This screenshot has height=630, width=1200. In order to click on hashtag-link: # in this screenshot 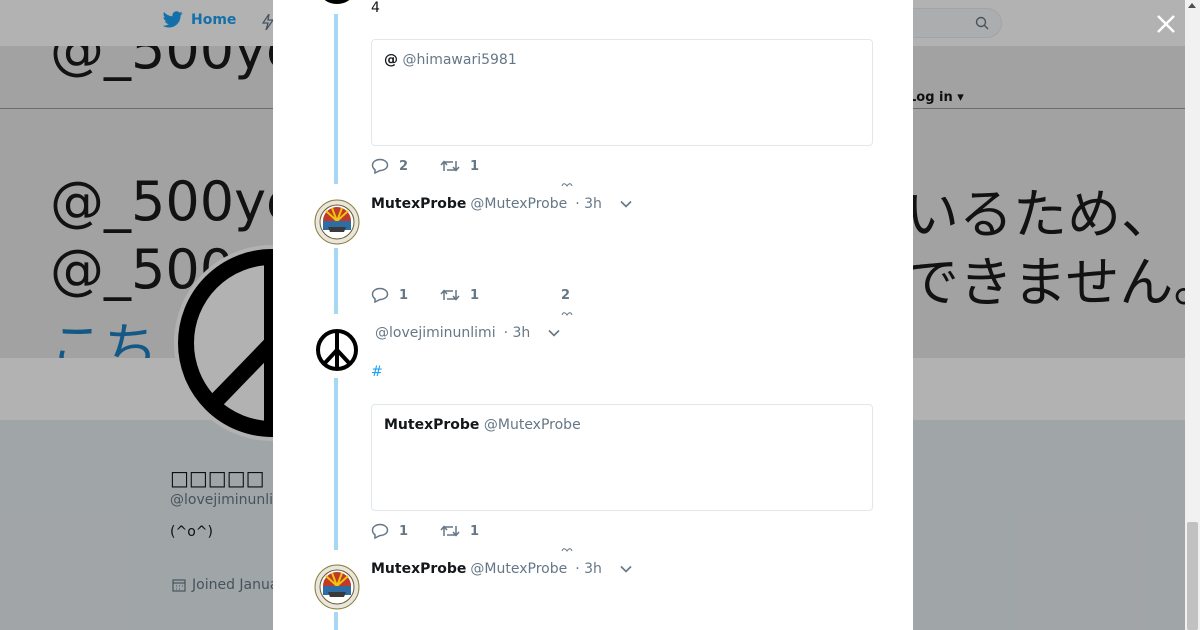, I will do `click(377, 372)`.